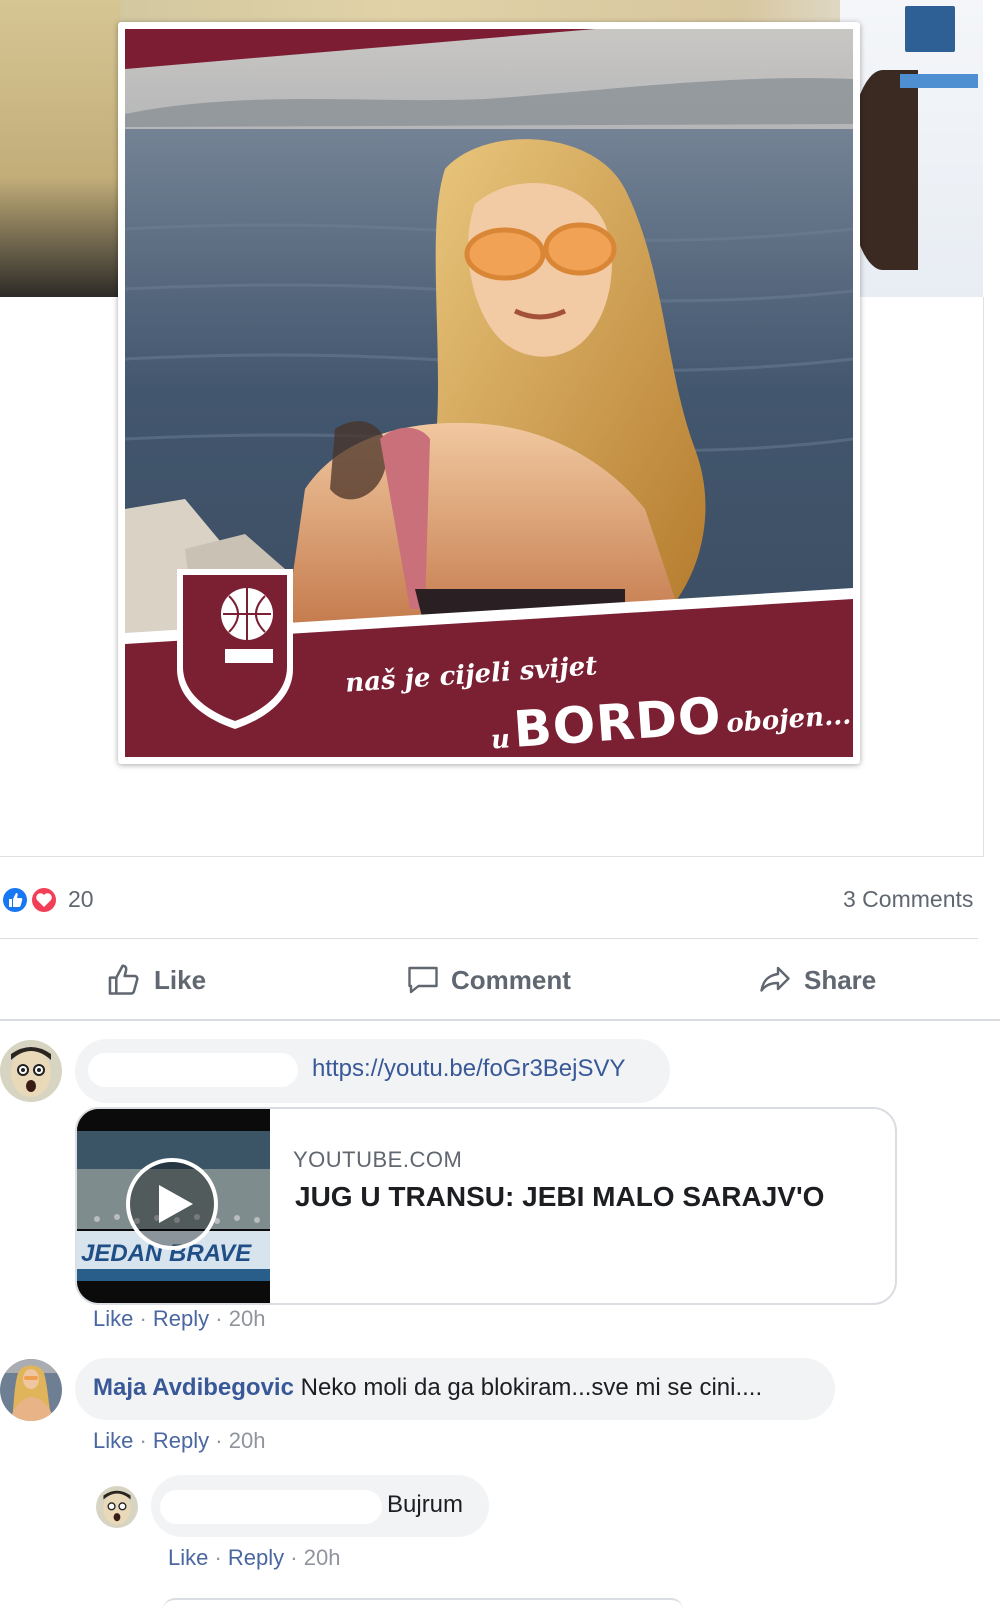 The image size is (1000, 1612). Describe the element at coordinates (908, 899) in the screenshot. I see `comments-count: 3 Comments` at that location.